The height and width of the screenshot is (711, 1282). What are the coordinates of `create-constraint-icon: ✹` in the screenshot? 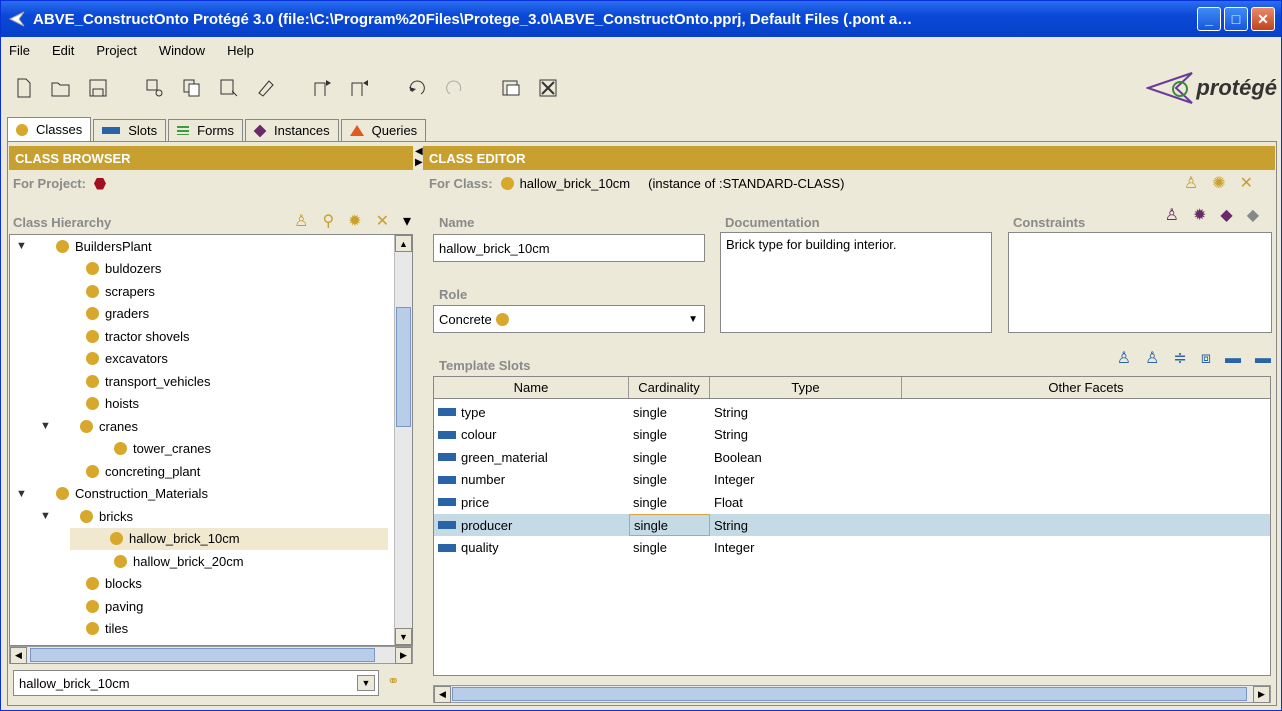 It's located at (1199, 216).